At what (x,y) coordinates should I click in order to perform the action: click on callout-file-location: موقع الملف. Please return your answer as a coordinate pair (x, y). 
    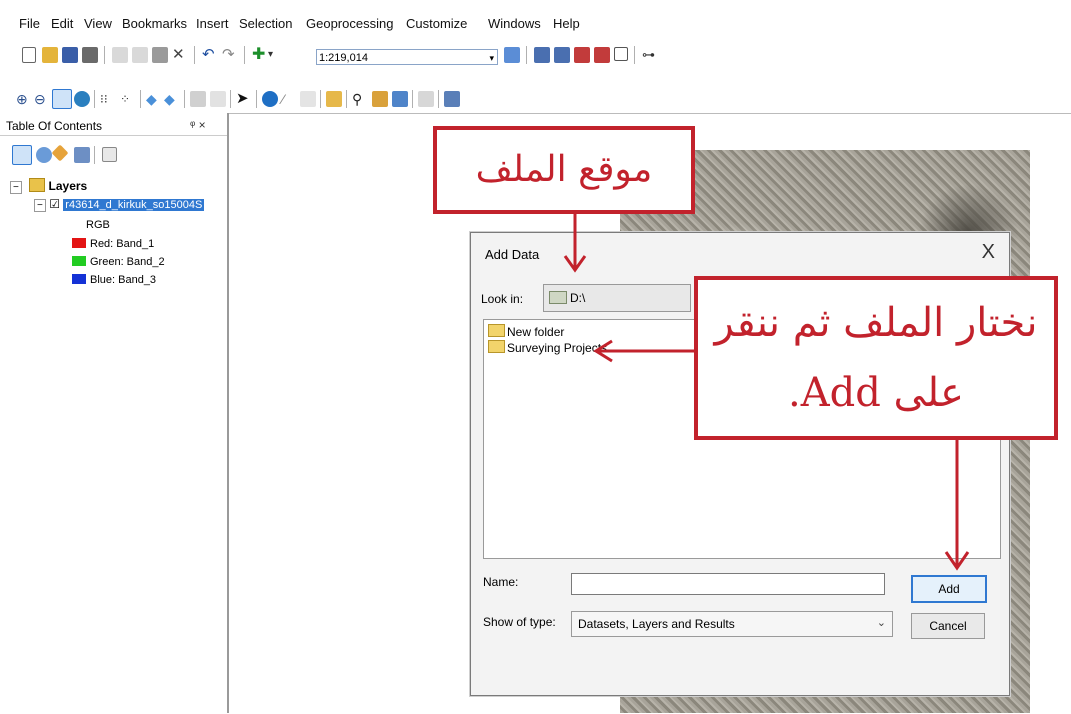
    Looking at the image, I should click on (564, 170).